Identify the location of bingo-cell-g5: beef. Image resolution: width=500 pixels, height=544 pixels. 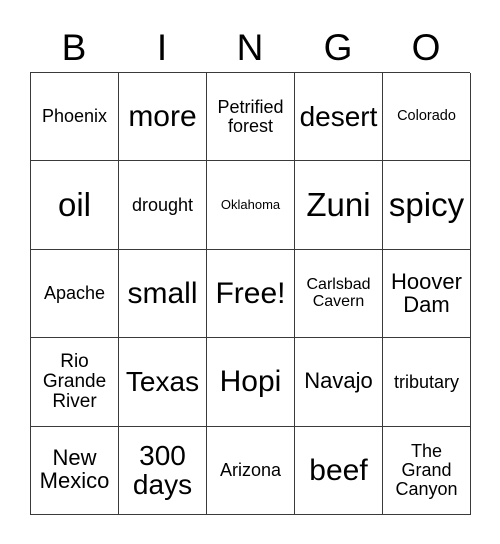
(339, 471).